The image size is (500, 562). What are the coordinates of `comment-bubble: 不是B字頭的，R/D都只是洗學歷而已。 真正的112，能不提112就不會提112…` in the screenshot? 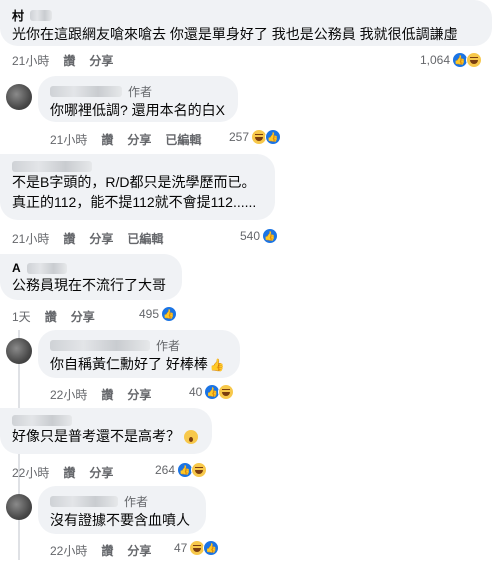 It's located at (137, 187).